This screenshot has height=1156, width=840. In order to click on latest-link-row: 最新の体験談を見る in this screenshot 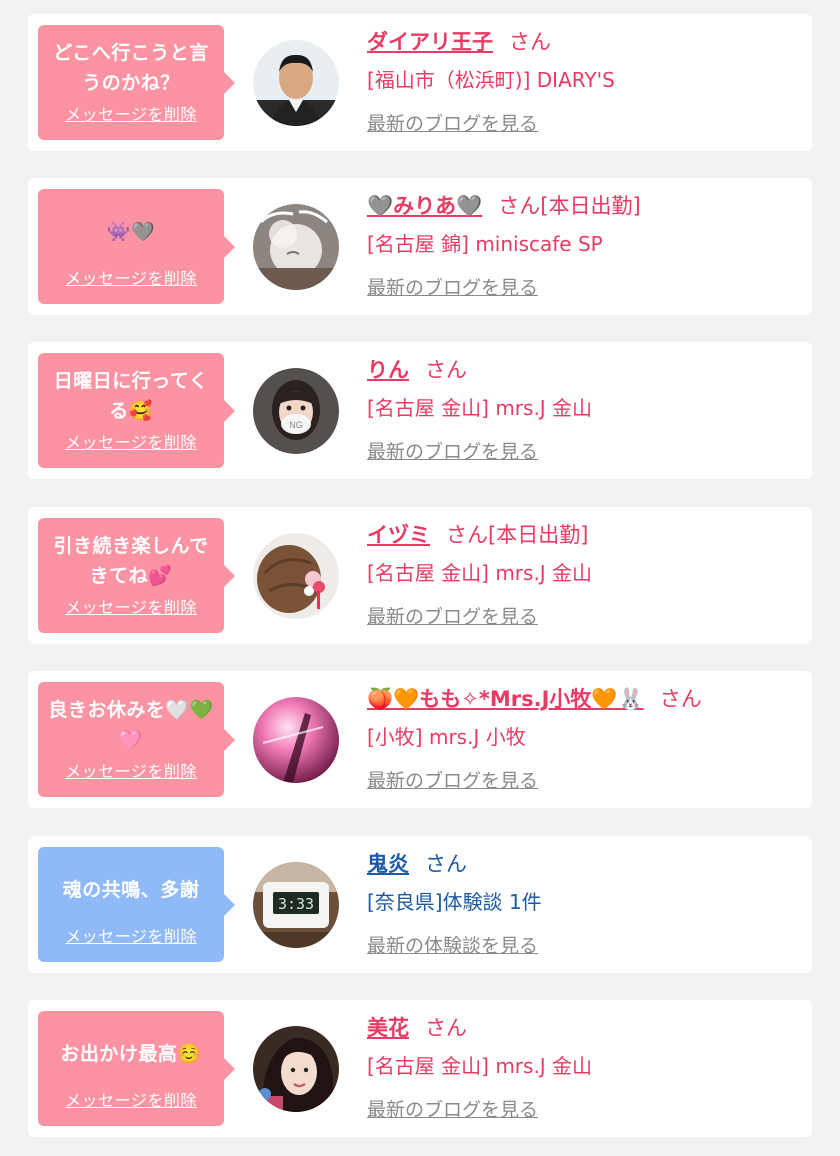, I will do `click(584, 940)`.